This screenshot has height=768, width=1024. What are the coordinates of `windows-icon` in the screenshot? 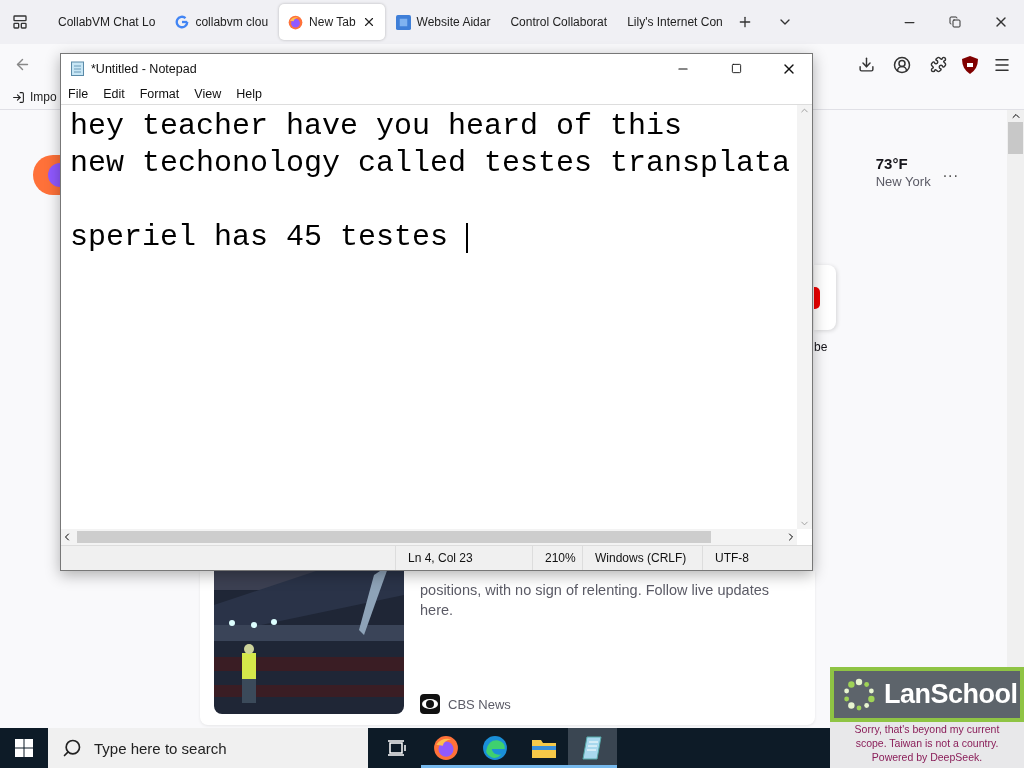 It's located at (24, 748).